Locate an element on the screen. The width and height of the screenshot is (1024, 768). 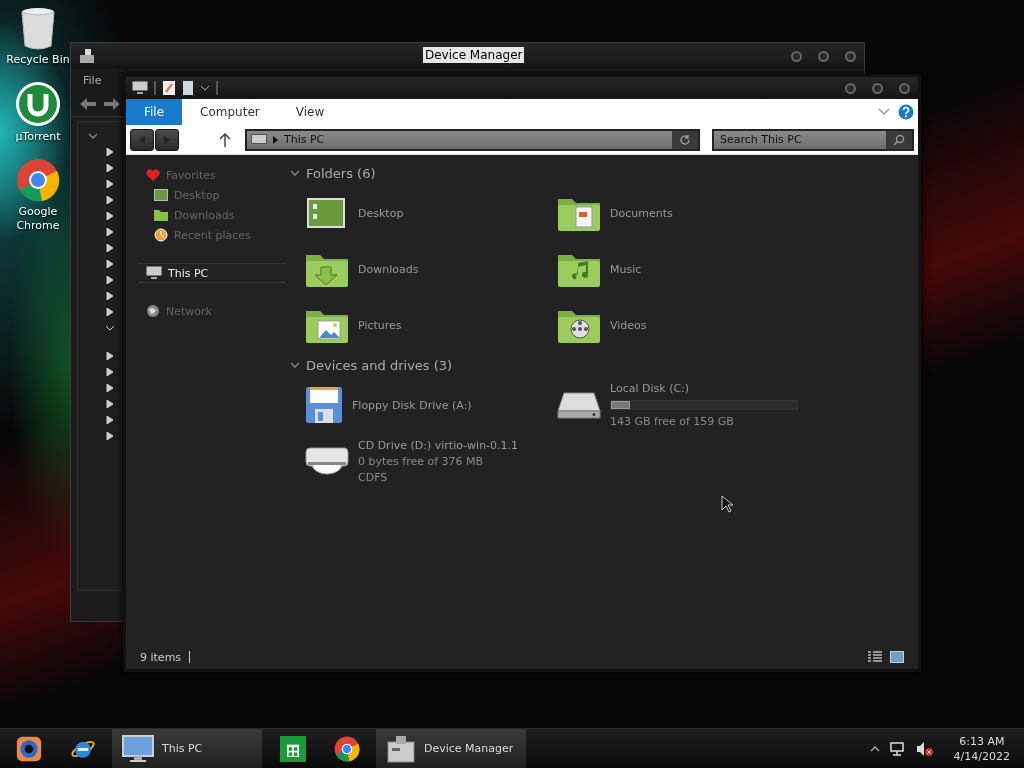
item-name: Local Disk (C:) is located at coordinates (704, 388).